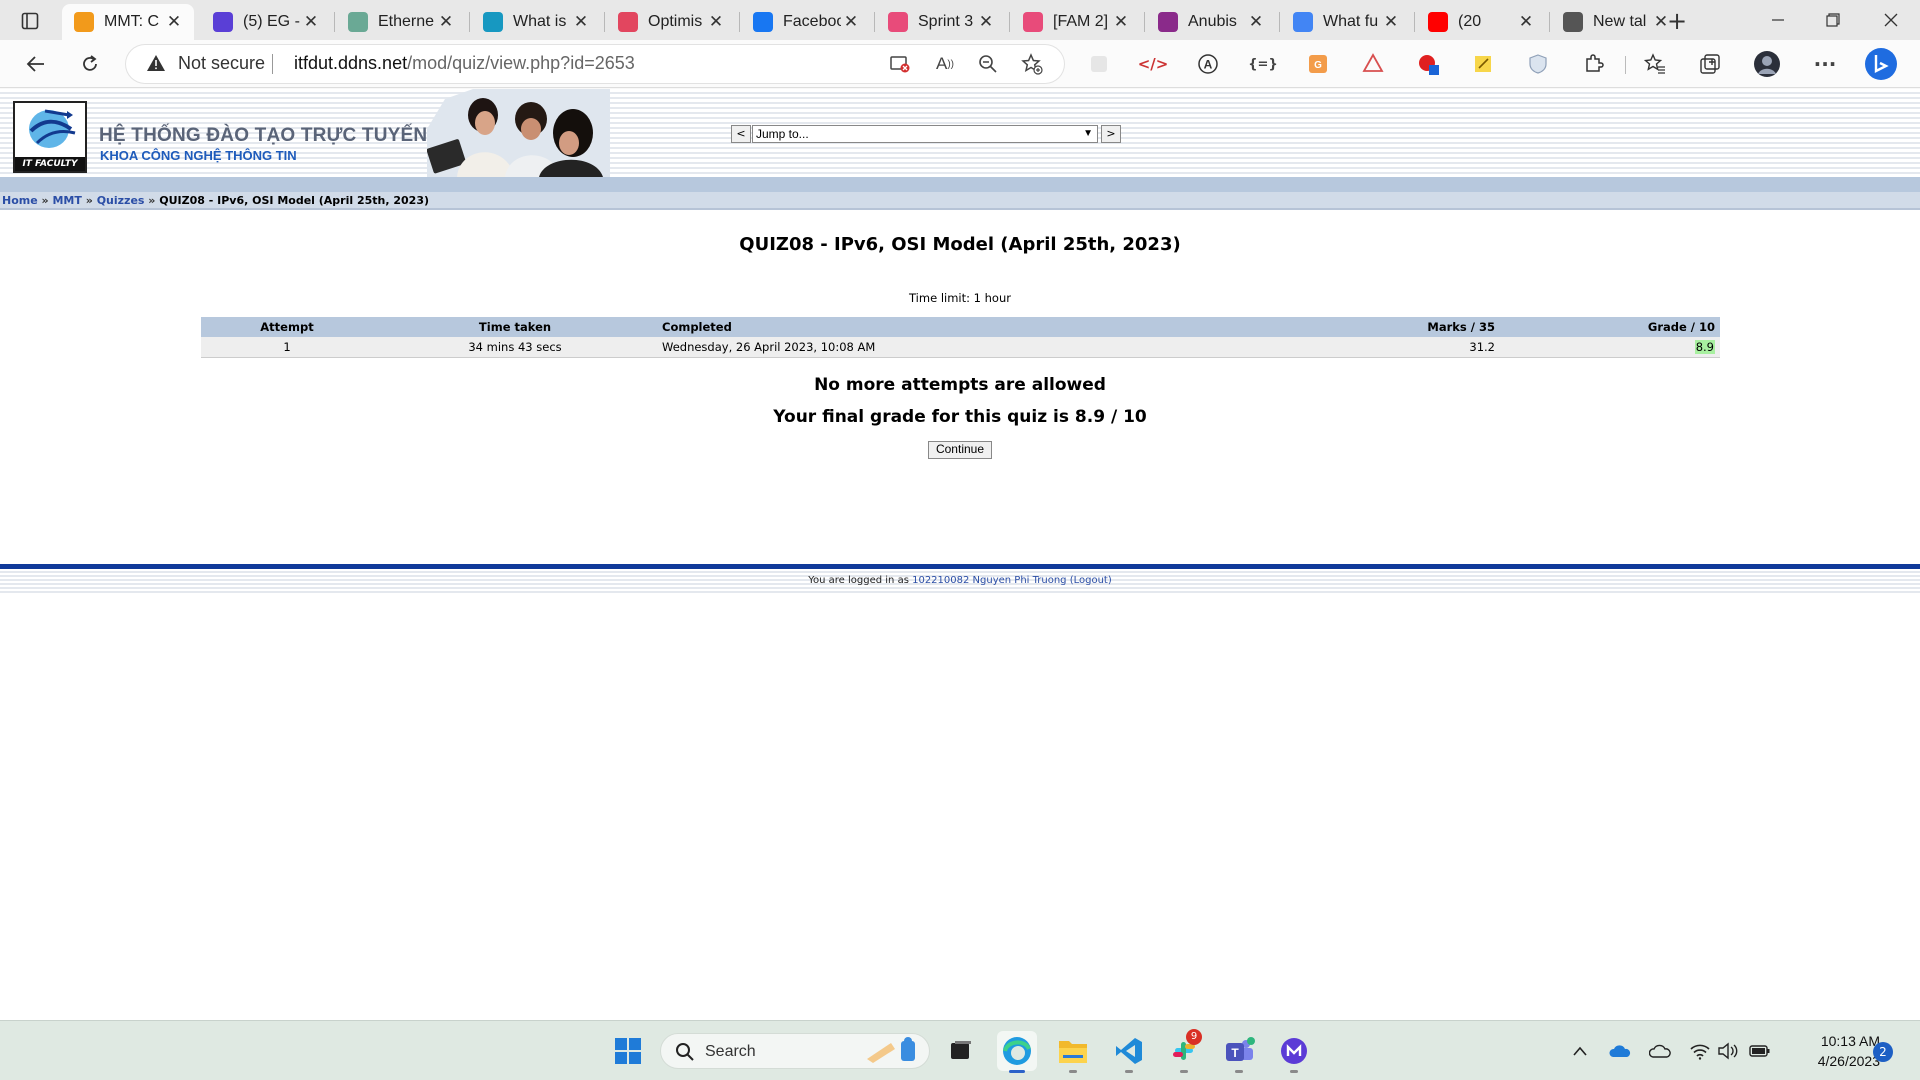 This screenshot has width=1920, height=1080. Describe the element at coordinates (271, 21) in the screenshot. I see `tab-title: (5) EG -` at that location.